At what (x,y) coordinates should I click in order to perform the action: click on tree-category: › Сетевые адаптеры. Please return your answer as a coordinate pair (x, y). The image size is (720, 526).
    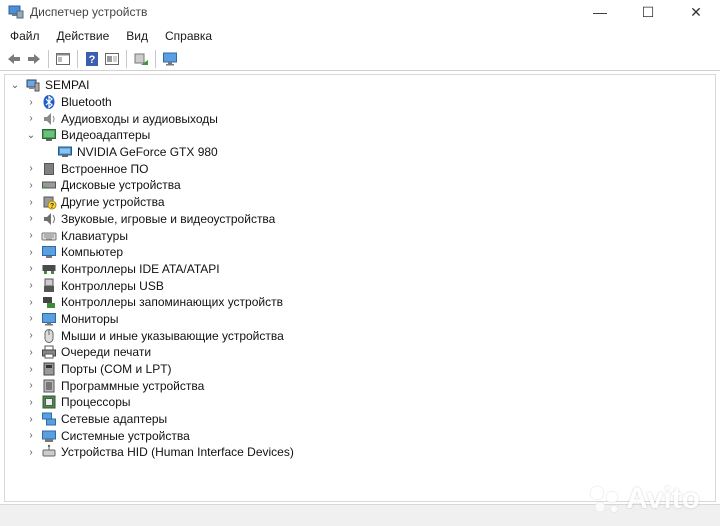
    Looking at the image, I should click on (360, 419).